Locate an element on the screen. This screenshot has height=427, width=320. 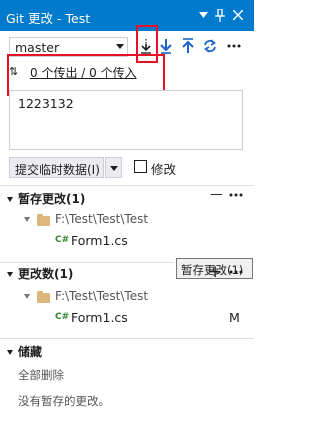
sync-status-link: 0 个传出 / 0 个传入 is located at coordinates (83, 72).